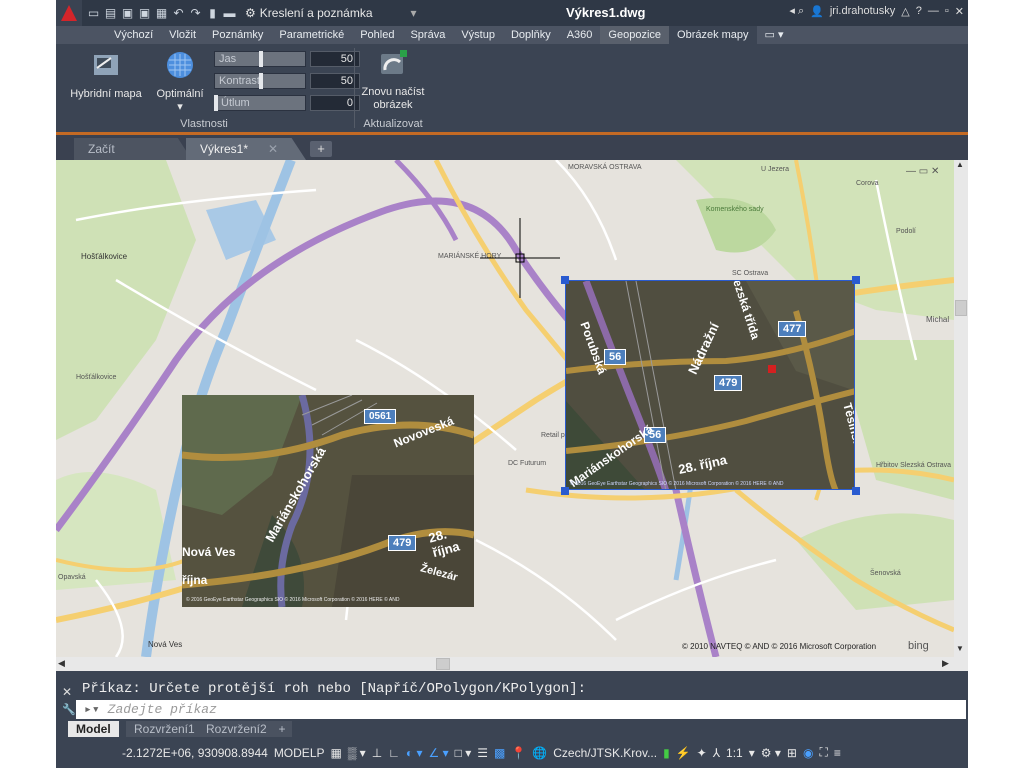  Describe the element at coordinates (287, 59) in the screenshot. I see `brightness-slider: Jas 50` at that location.